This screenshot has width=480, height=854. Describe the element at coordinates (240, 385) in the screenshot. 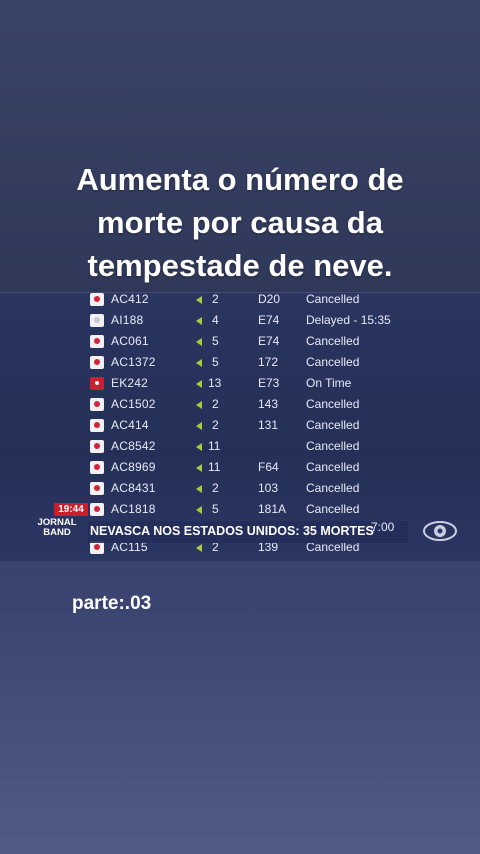

I see `flight-row: EK242 13 E73 On Time` at that location.